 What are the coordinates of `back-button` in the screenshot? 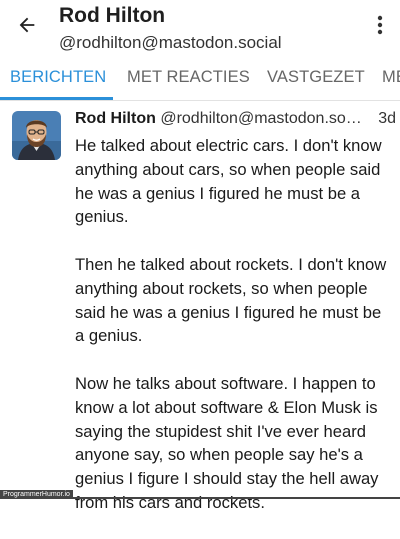 It's located at (27, 25).